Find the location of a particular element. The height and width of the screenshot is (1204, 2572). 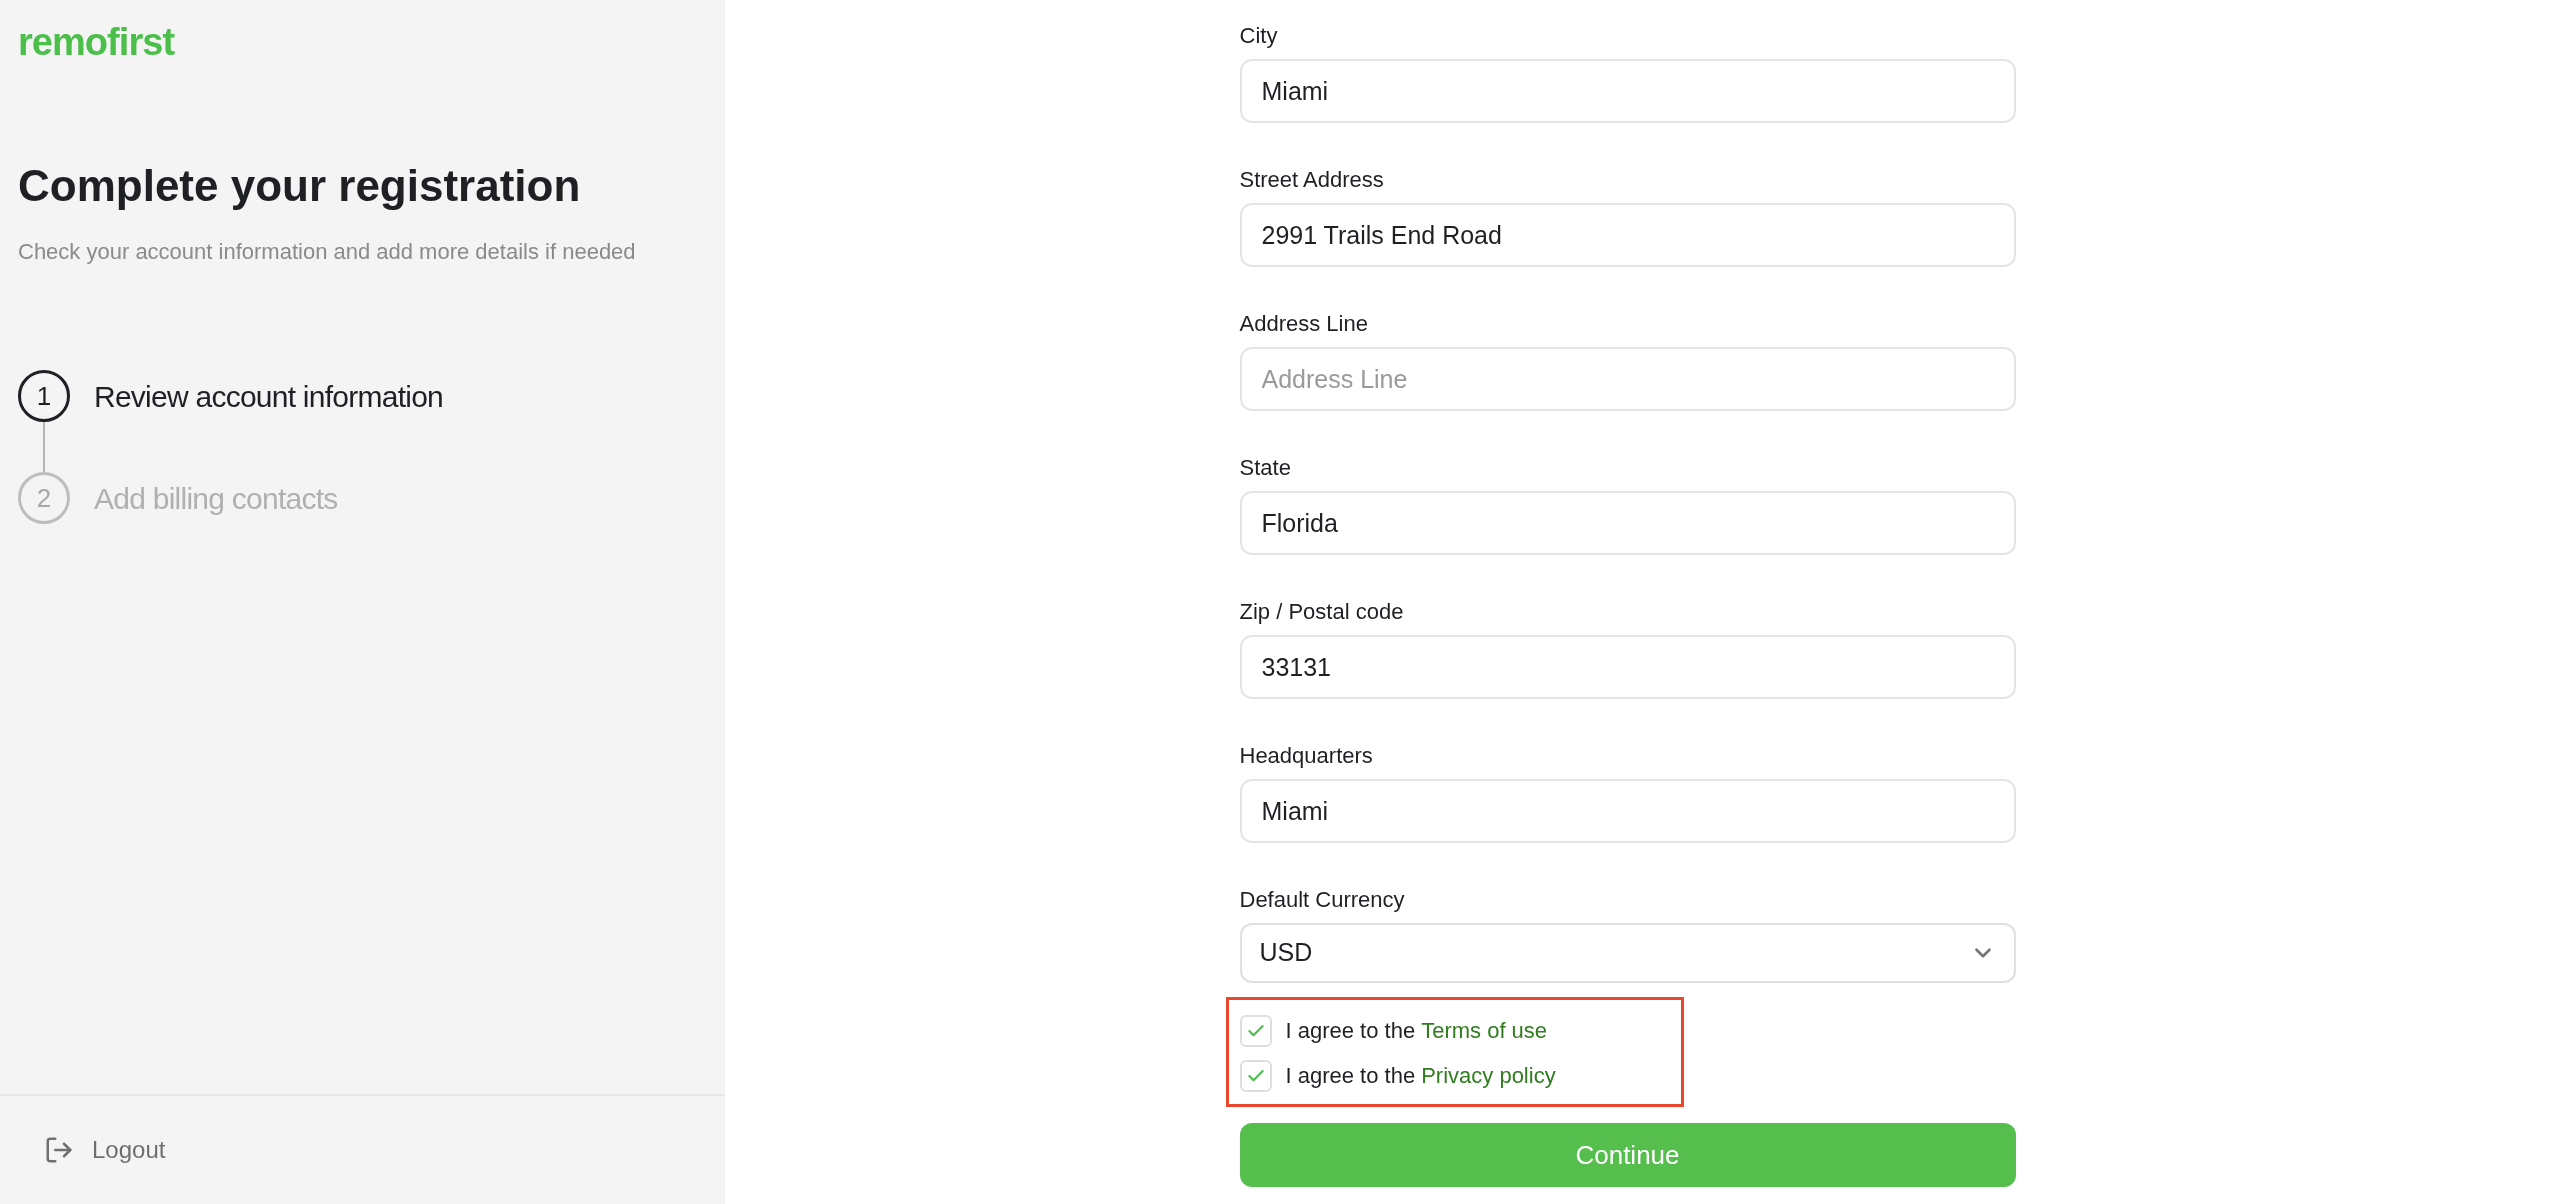

logout-button: Logout is located at coordinates (105, 1150).